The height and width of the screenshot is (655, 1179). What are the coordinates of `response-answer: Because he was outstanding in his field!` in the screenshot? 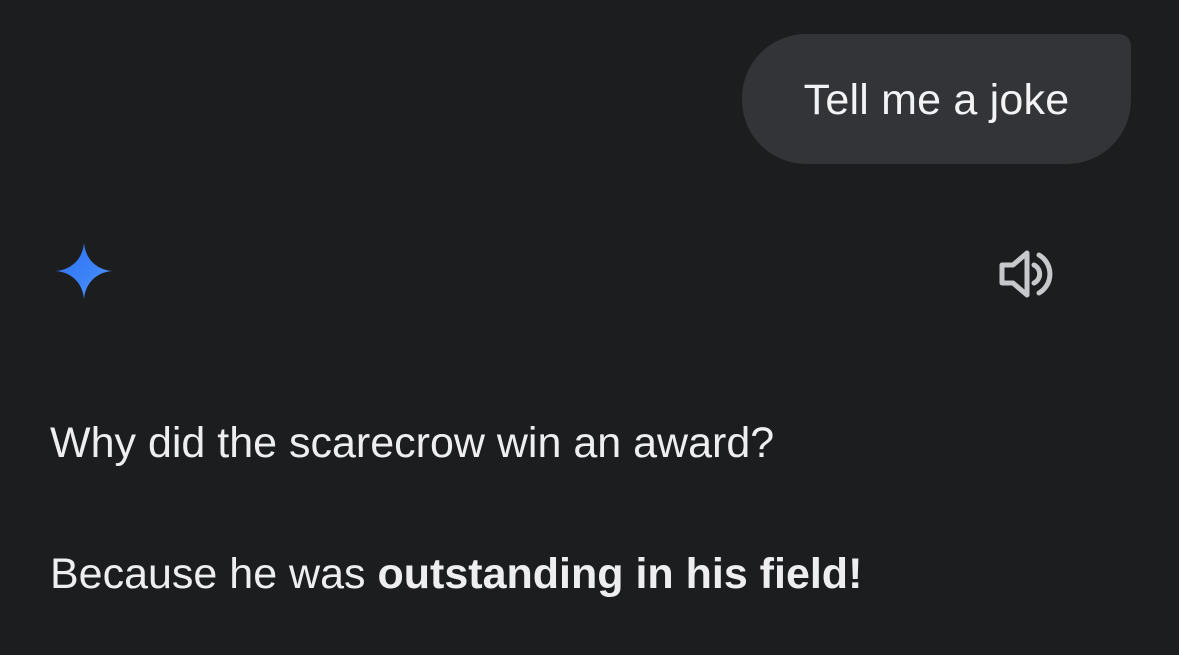 It's located at (590, 574).